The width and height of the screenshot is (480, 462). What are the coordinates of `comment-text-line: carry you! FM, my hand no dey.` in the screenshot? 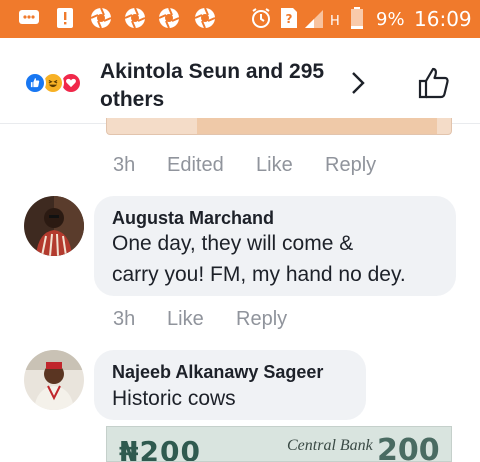 It's located at (259, 274).